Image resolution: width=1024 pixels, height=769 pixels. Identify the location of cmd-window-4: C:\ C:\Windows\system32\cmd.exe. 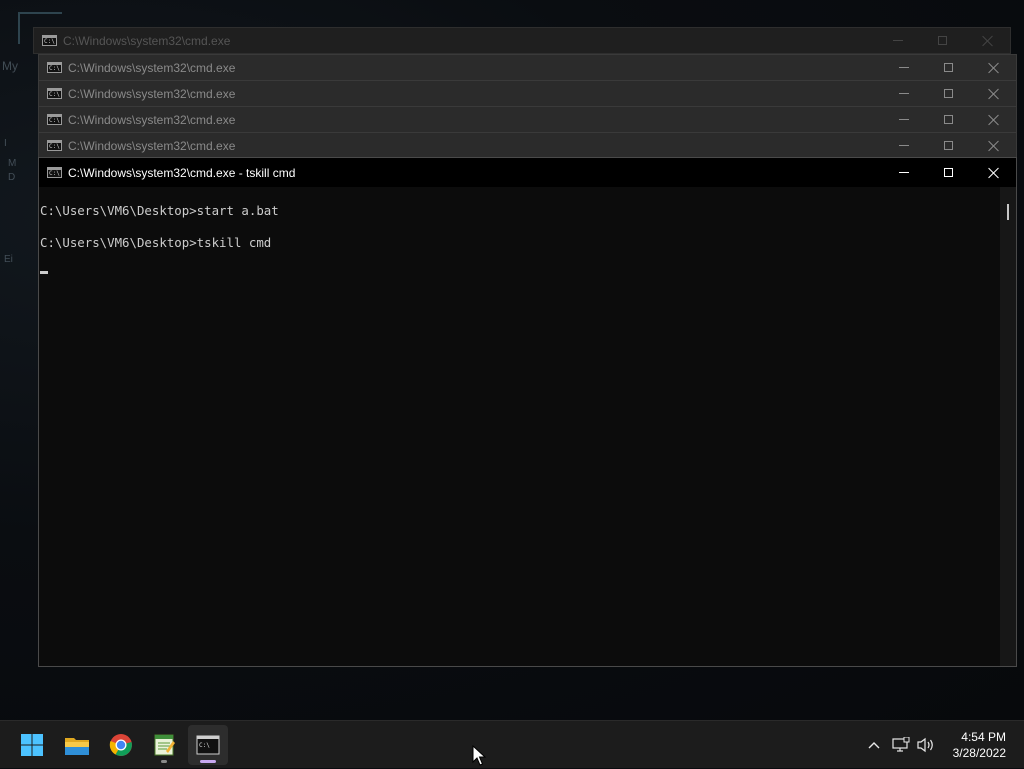
(527, 145).